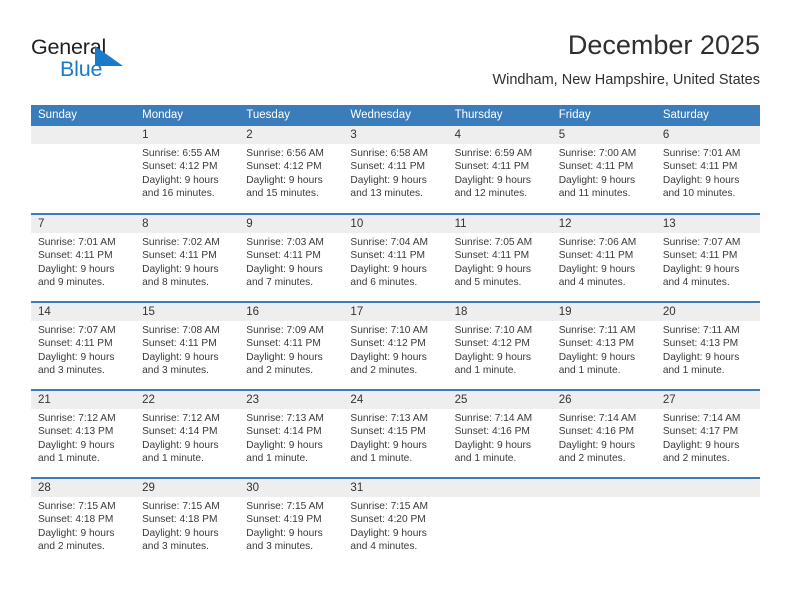 The height and width of the screenshot is (612, 792). Describe the element at coordinates (626, 80) in the screenshot. I see `page-subtitle: Windham, New Hampshire, United States` at that location.